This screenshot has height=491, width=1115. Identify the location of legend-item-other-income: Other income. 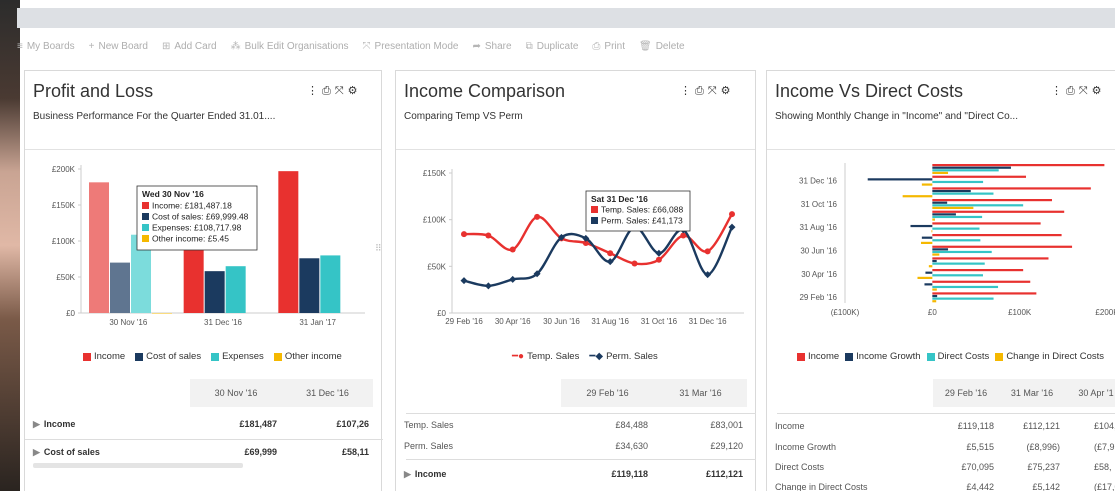
(307, 356).